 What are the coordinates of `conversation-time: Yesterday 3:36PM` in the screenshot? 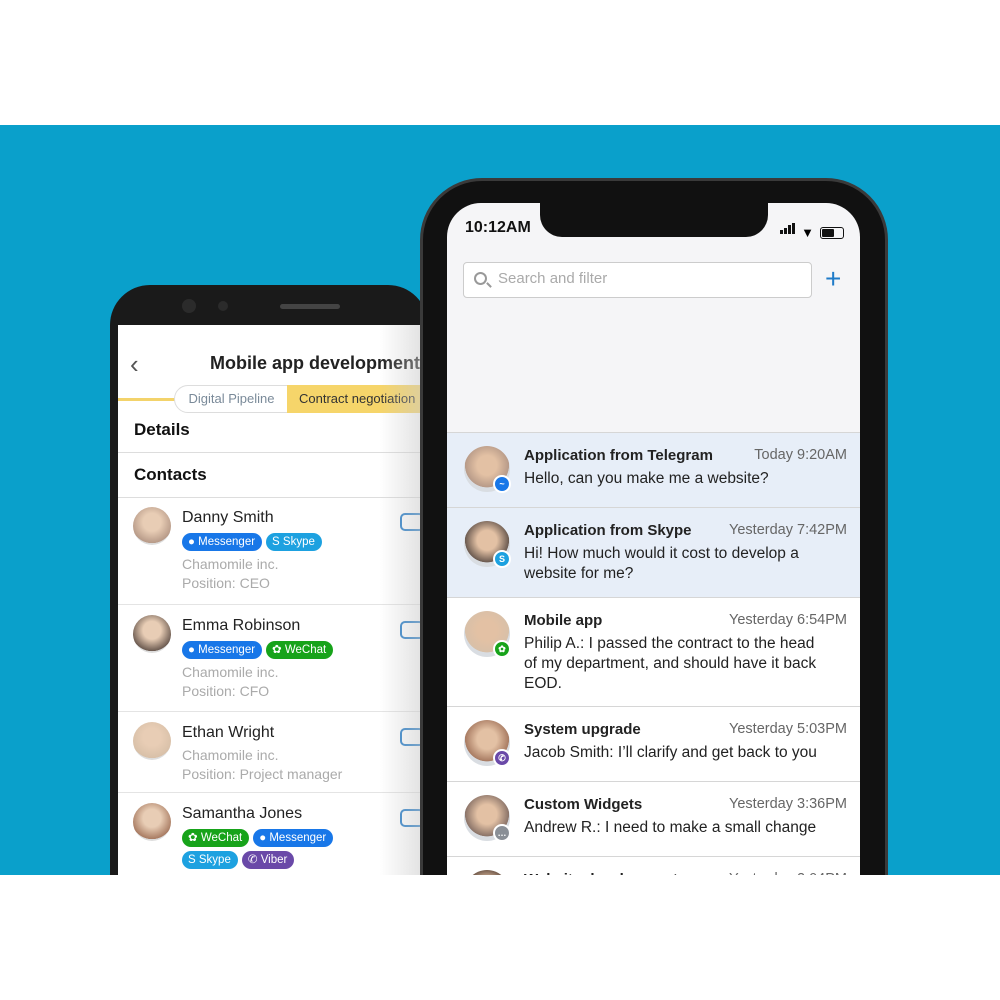 It's located at (788, 804).